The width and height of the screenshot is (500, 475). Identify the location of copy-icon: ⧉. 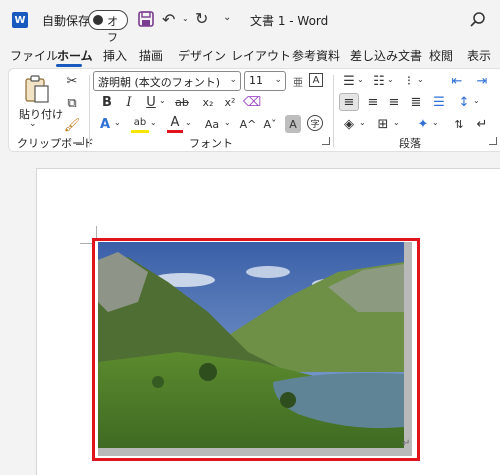
(72, 103).